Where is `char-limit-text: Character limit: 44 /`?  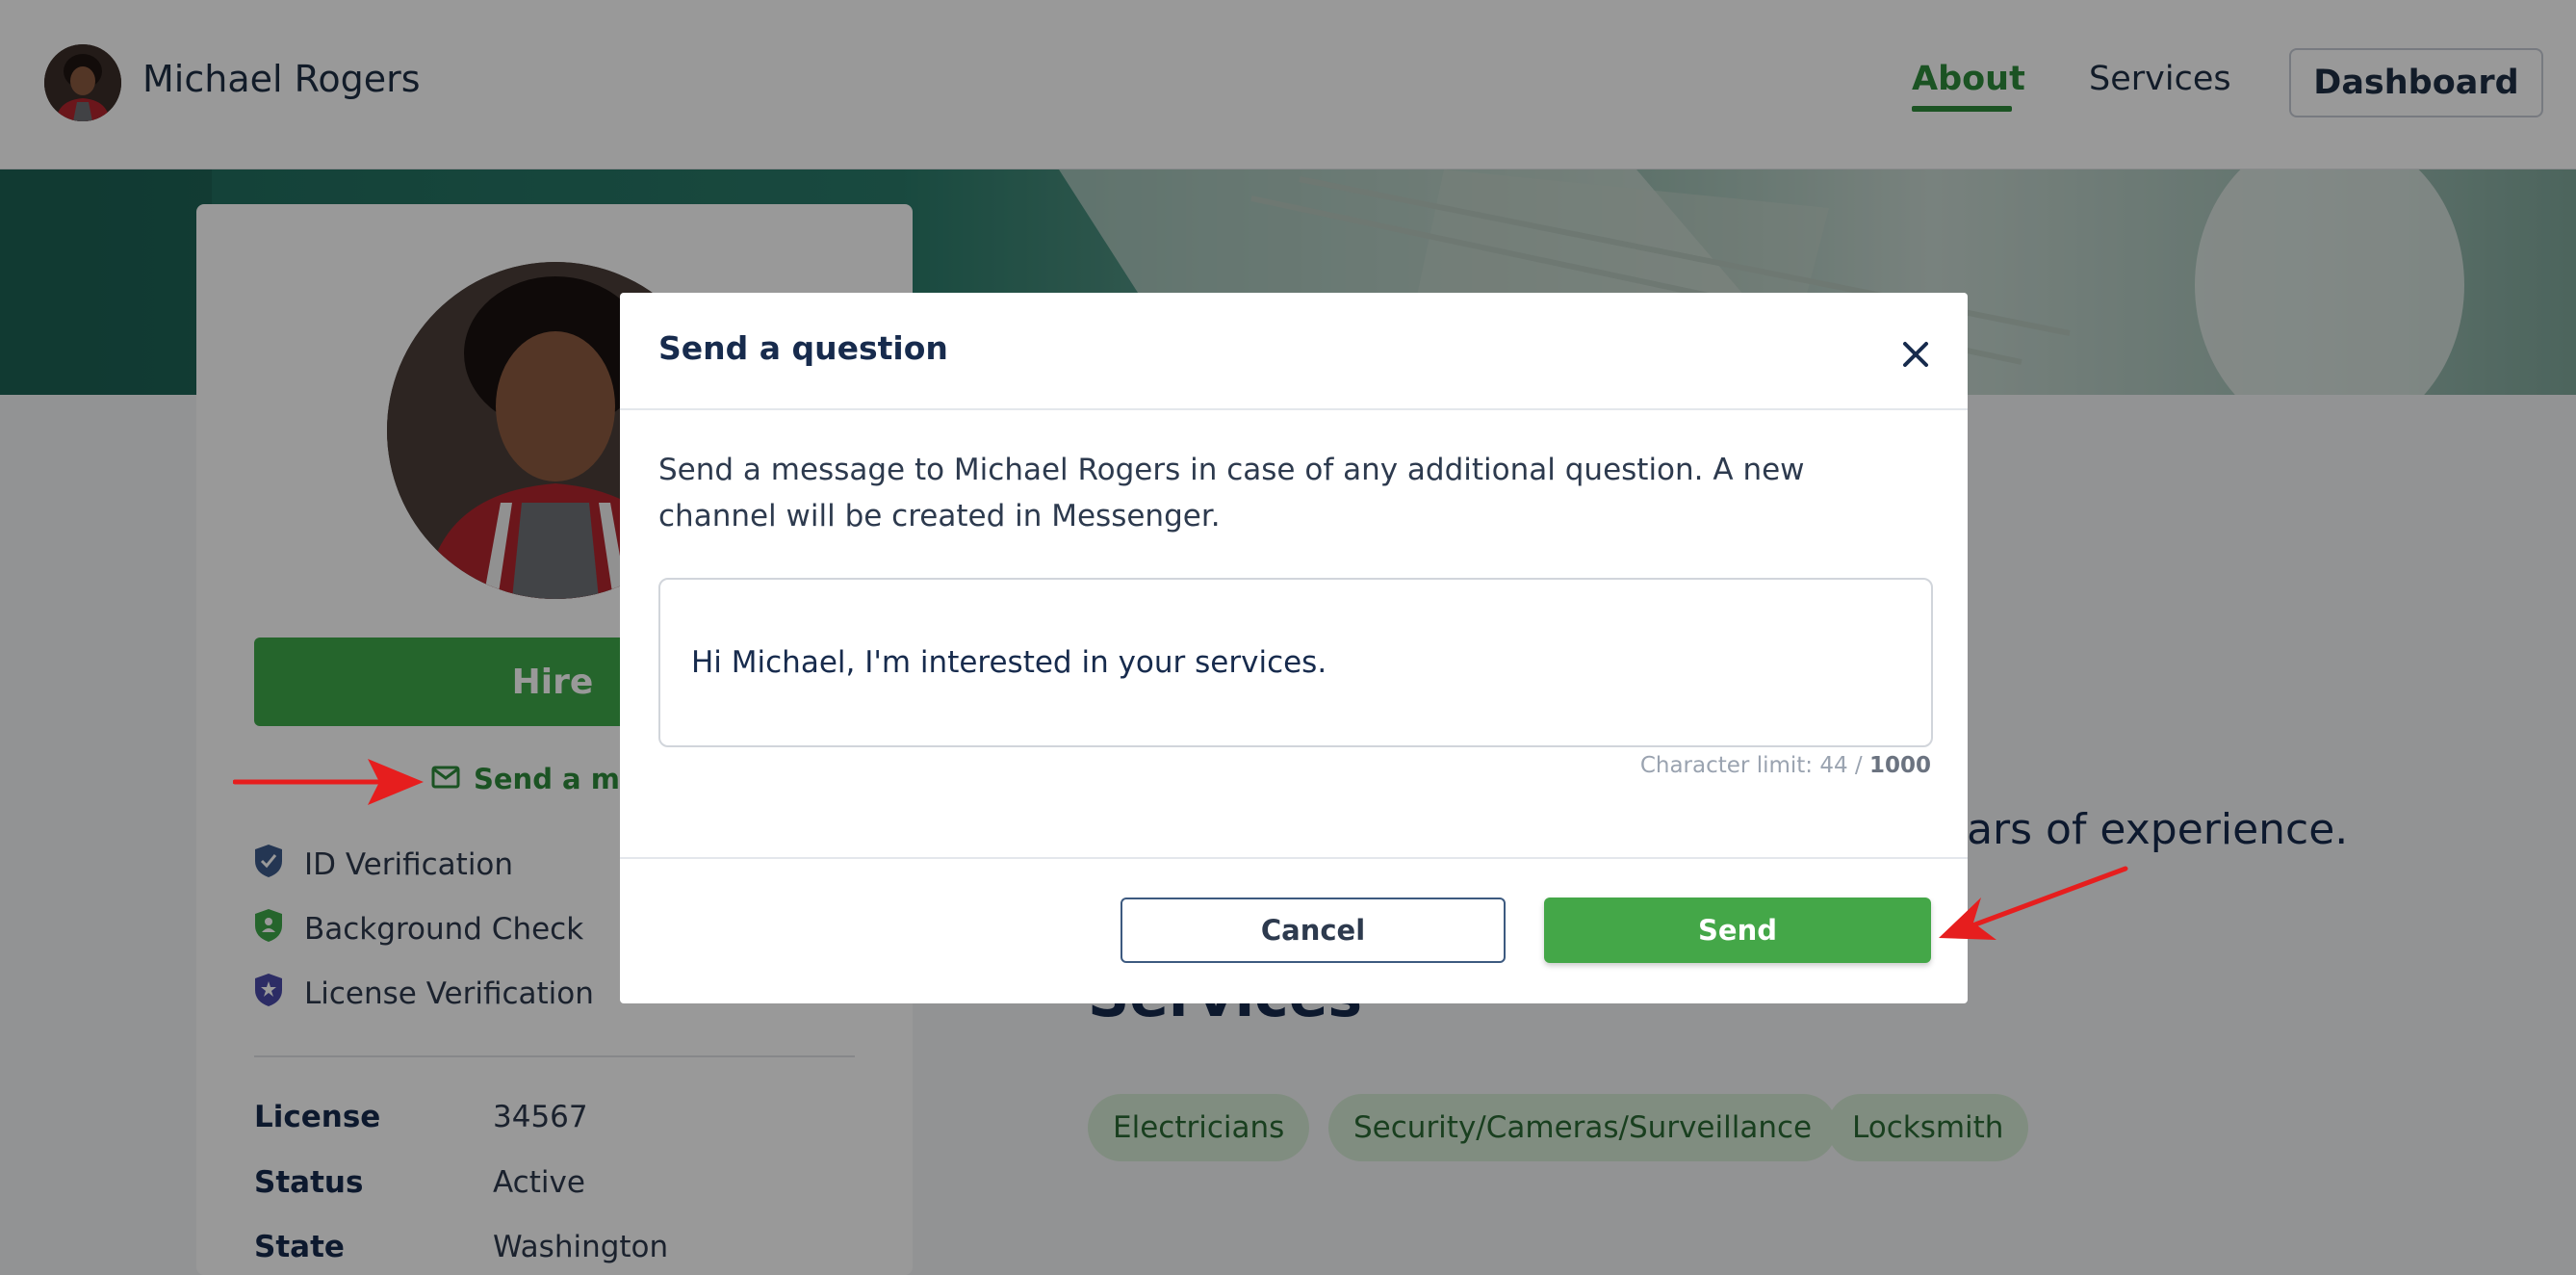
char-limit-text: Character limit: 44 / is located at coordinates (1754, 765).